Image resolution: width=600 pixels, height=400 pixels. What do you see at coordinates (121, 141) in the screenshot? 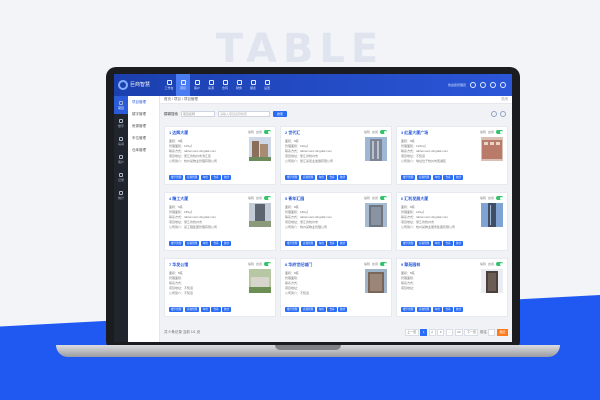
I see `rail-item-3: 房间` at bounding box center [121, 141].